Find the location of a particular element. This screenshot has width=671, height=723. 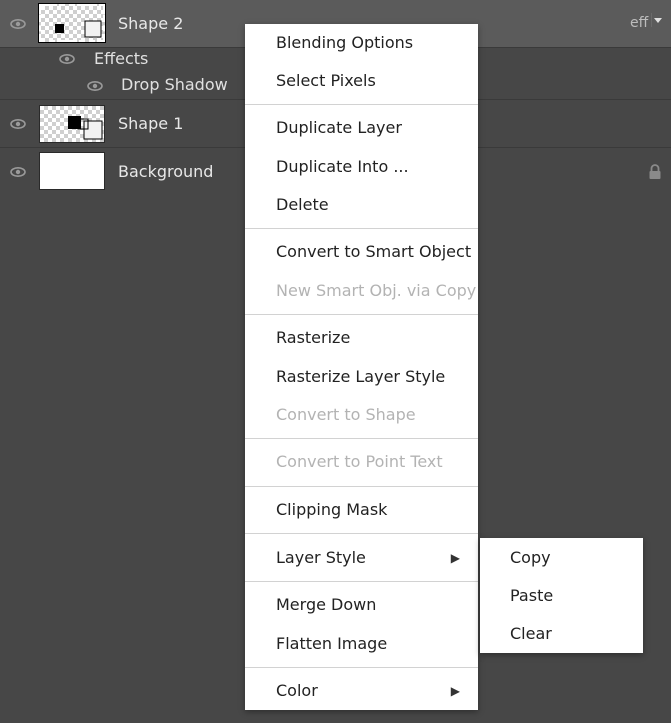

submenu-item-clear: Clear is located at coordinates (561, 634).